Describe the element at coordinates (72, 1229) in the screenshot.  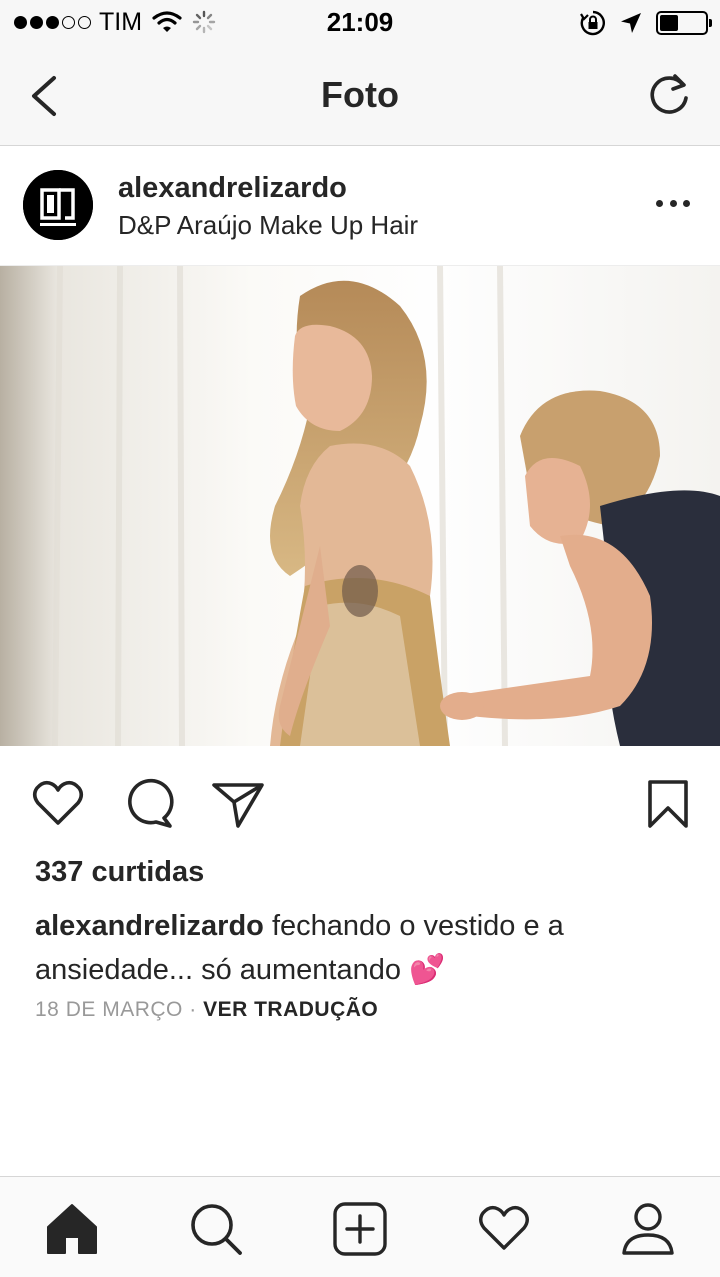
I see `home-icon` at that location.